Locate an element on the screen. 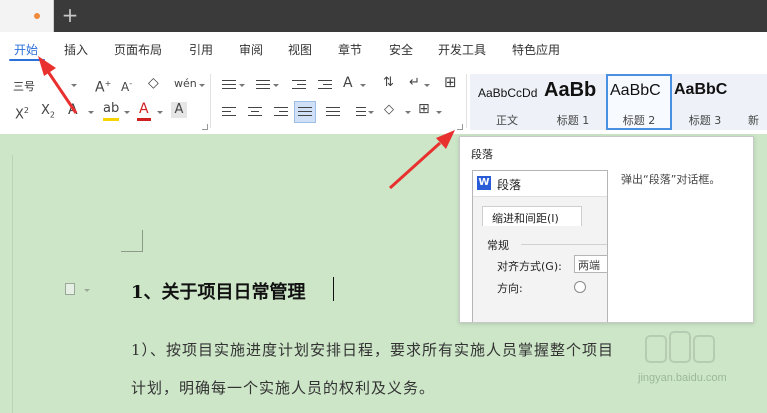  show-marks-dropdown-icon is located at coordinates (427, 85).